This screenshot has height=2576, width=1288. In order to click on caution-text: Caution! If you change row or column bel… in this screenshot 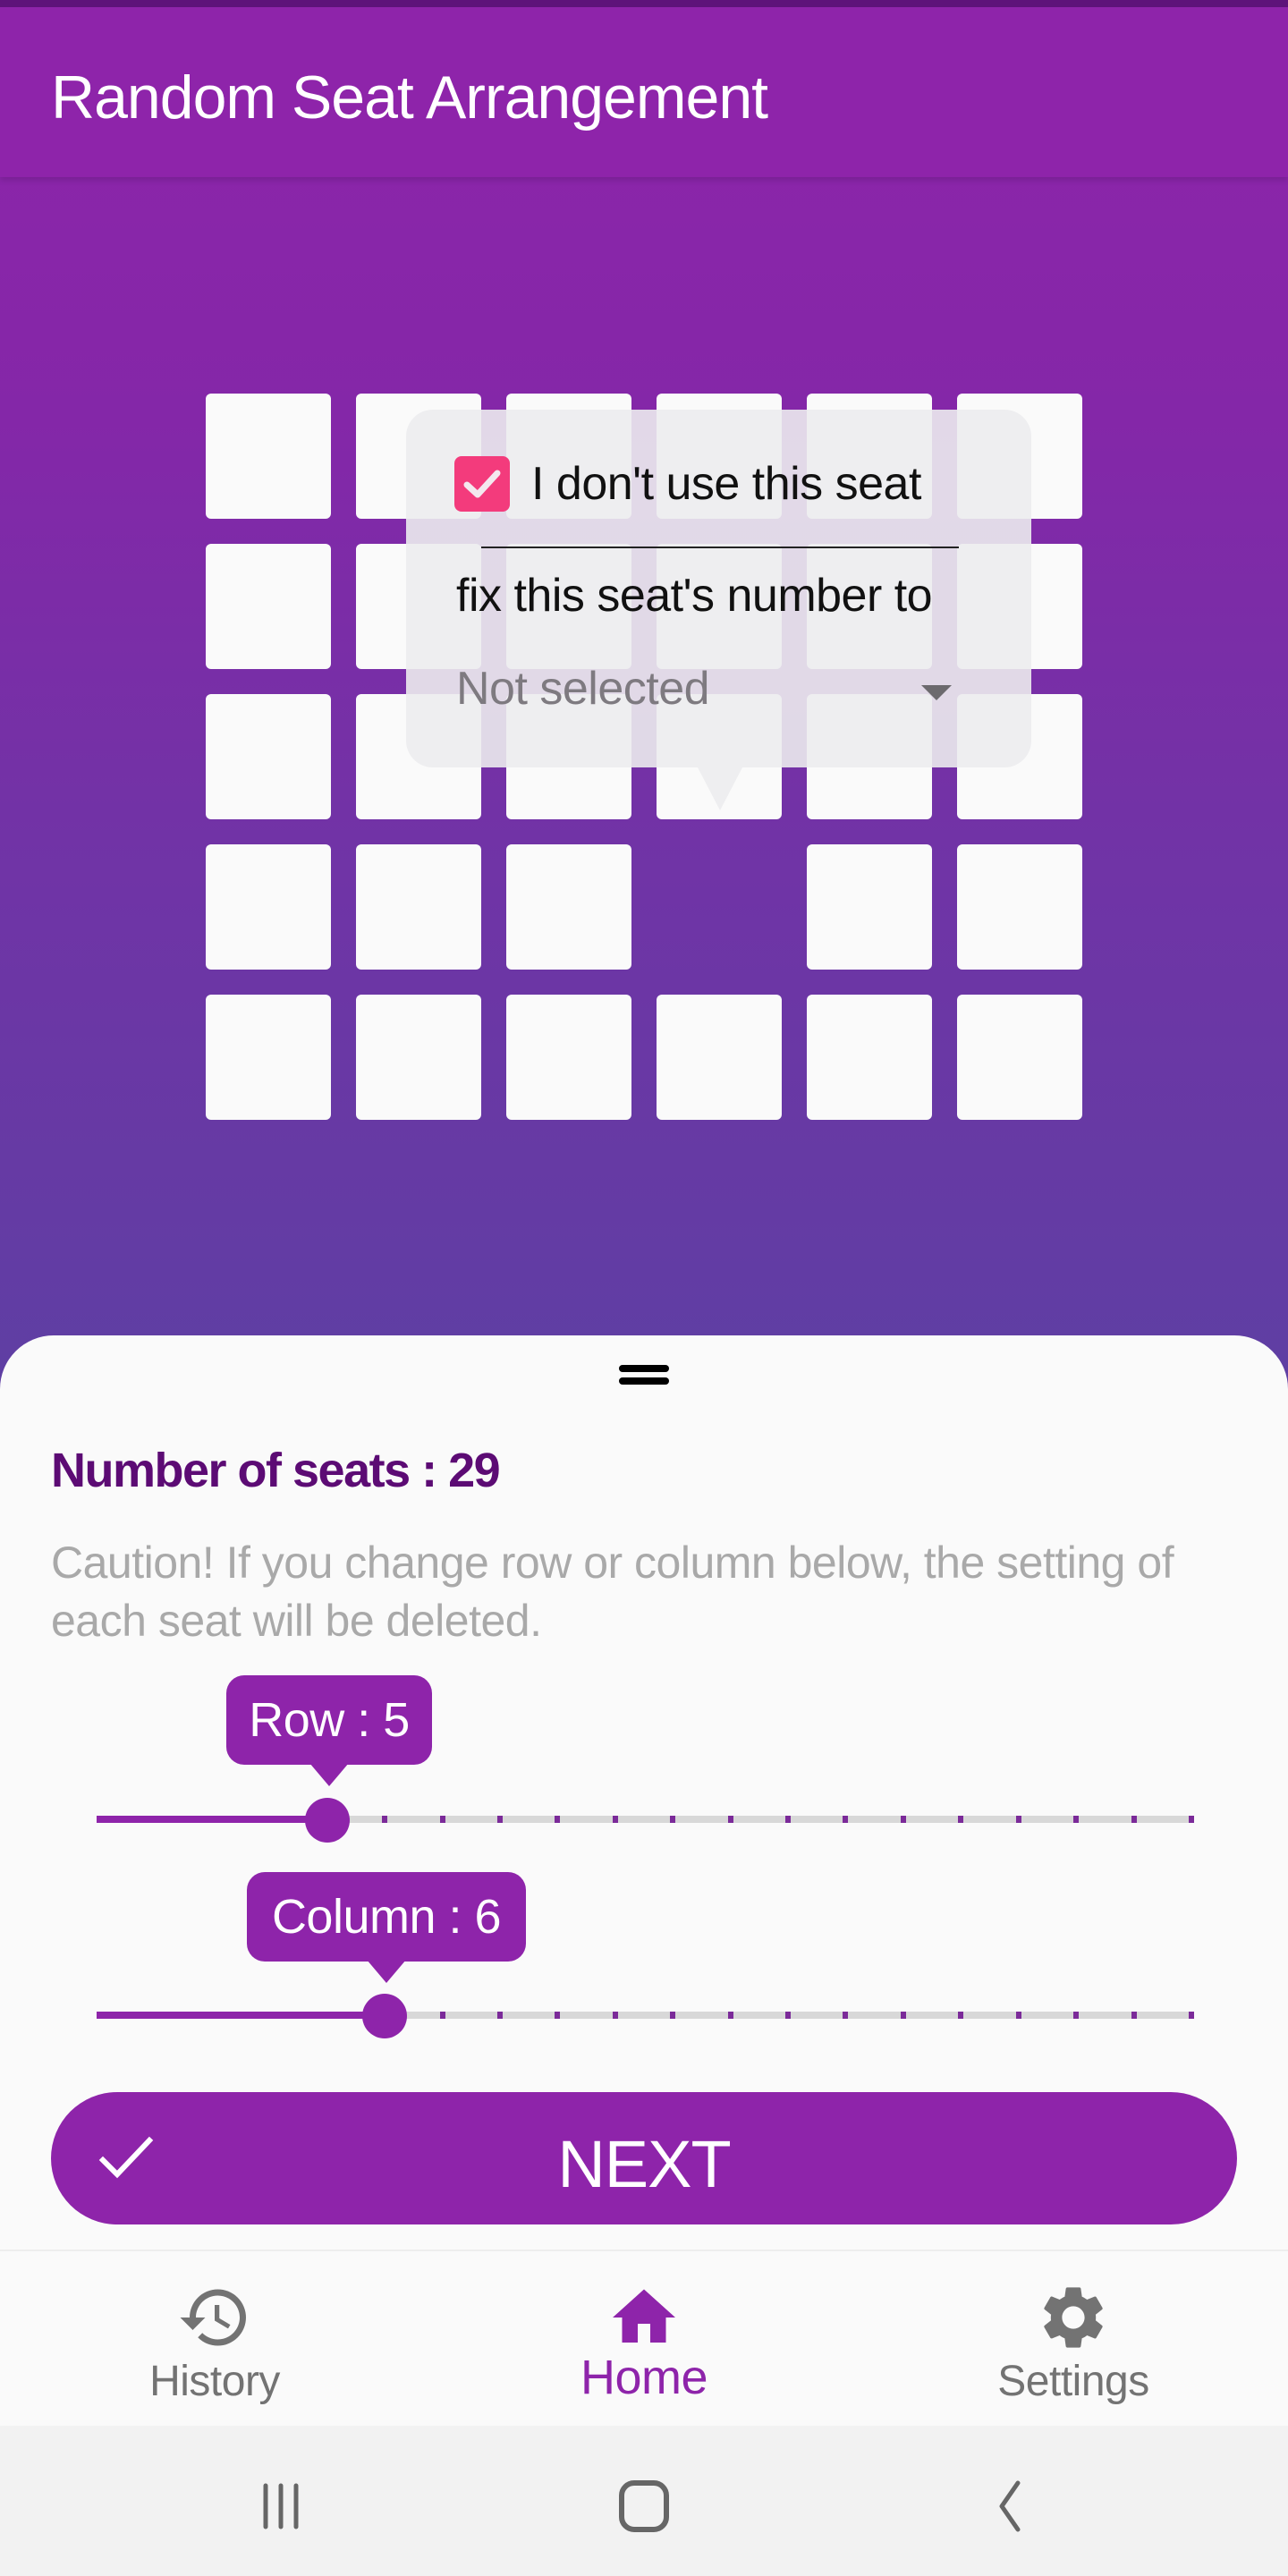, I will do `click(612, 1592)`.